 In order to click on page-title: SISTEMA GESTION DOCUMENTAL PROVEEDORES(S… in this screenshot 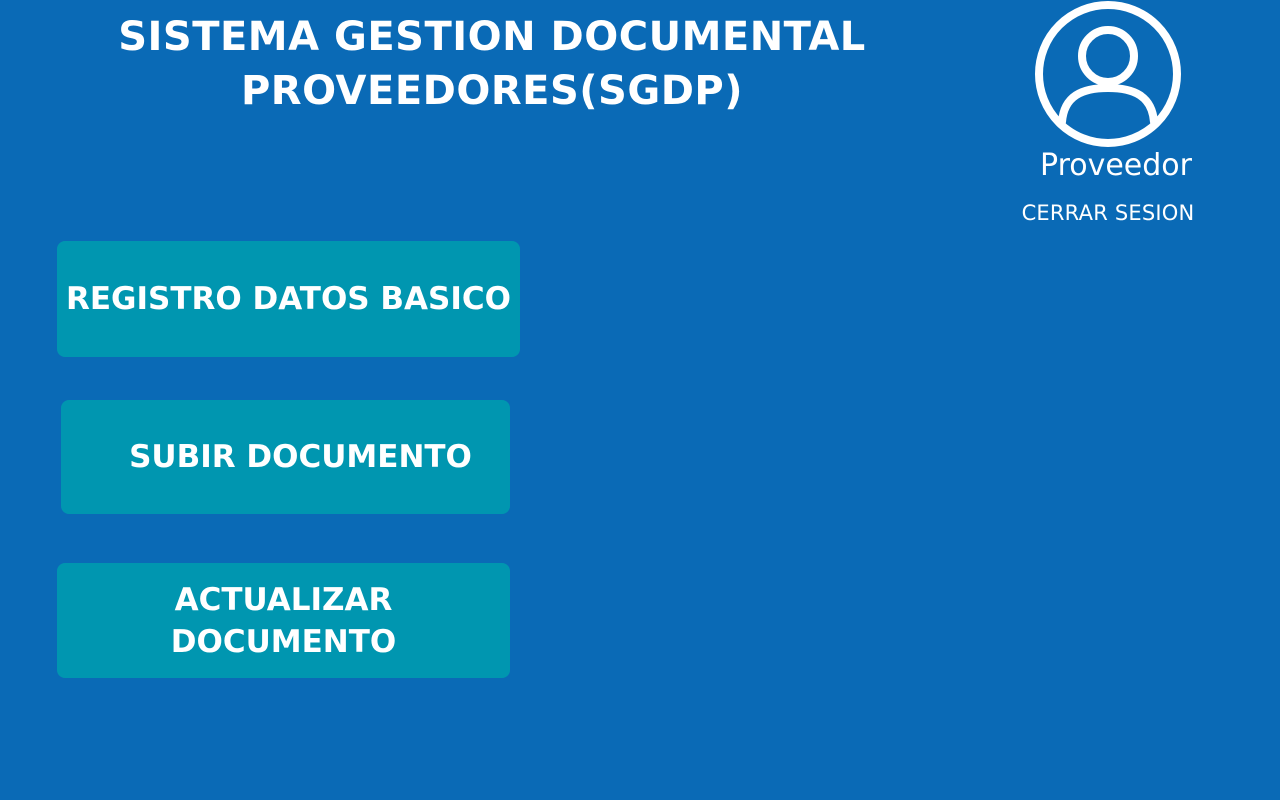, I will do `click(492, 64)`.